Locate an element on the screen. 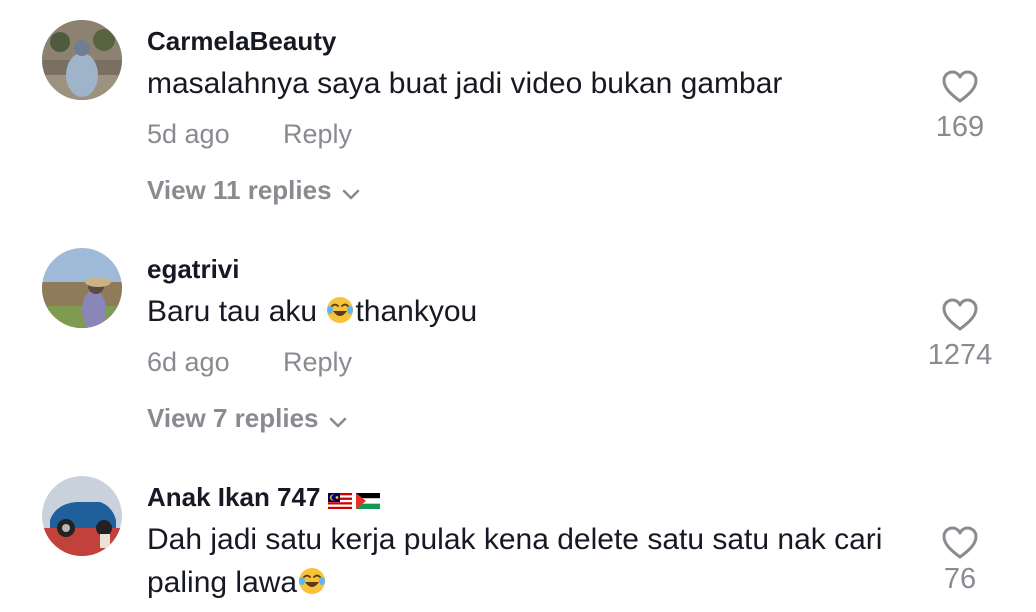 This screenshot has width=1036, height=612. view-replies-button: View 11 replies is located at coordinates (253, 191).